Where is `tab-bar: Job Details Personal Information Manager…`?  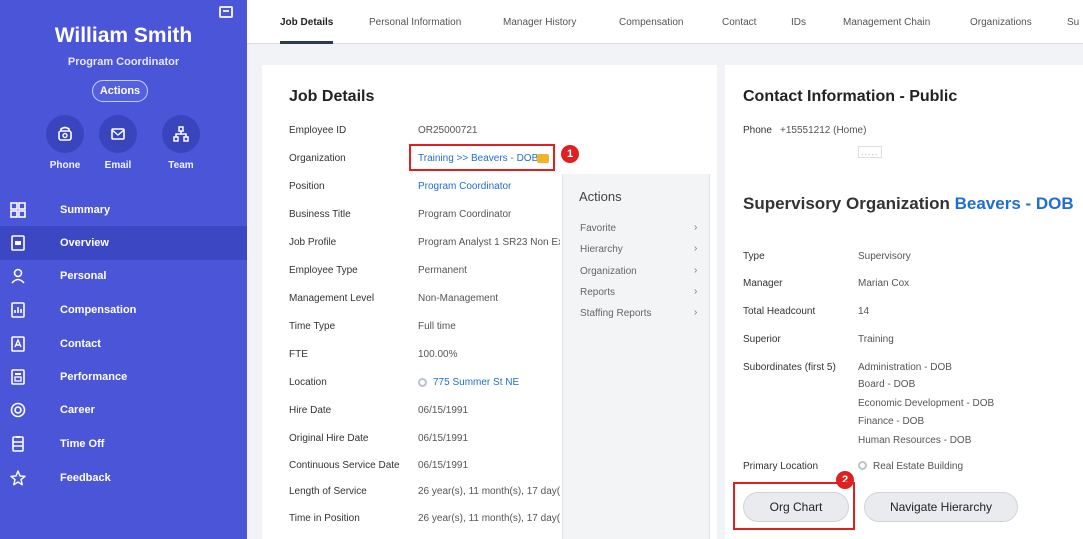 tab-bar: Job Details Personal Information Manager… is located at coordinates (665, 22).